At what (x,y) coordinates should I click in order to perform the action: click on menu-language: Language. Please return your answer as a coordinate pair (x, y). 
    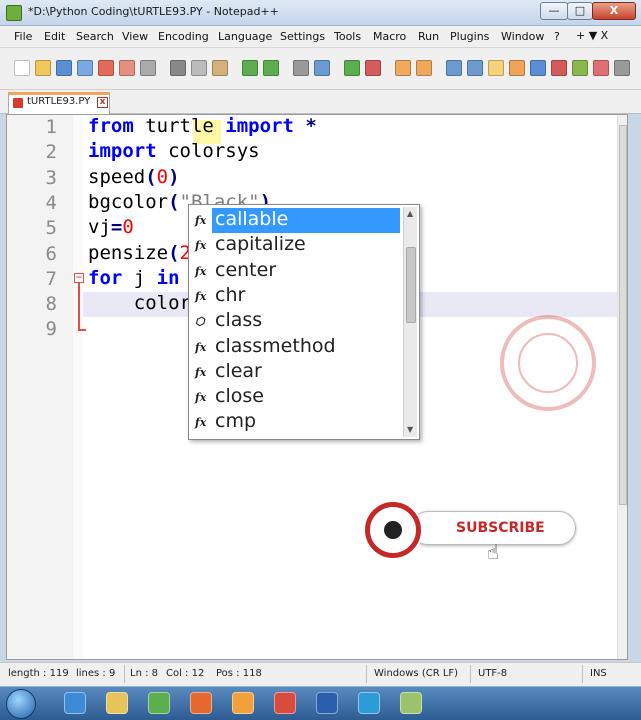
    Looking at the image, I should click on (245, 36).